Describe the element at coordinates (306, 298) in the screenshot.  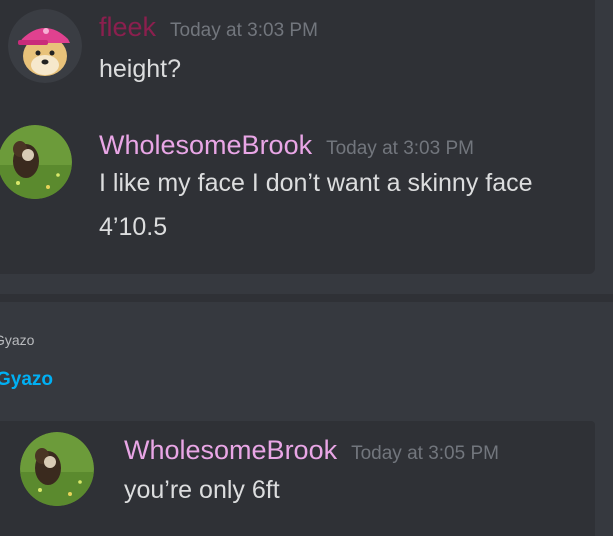
I see `divider` at that location.